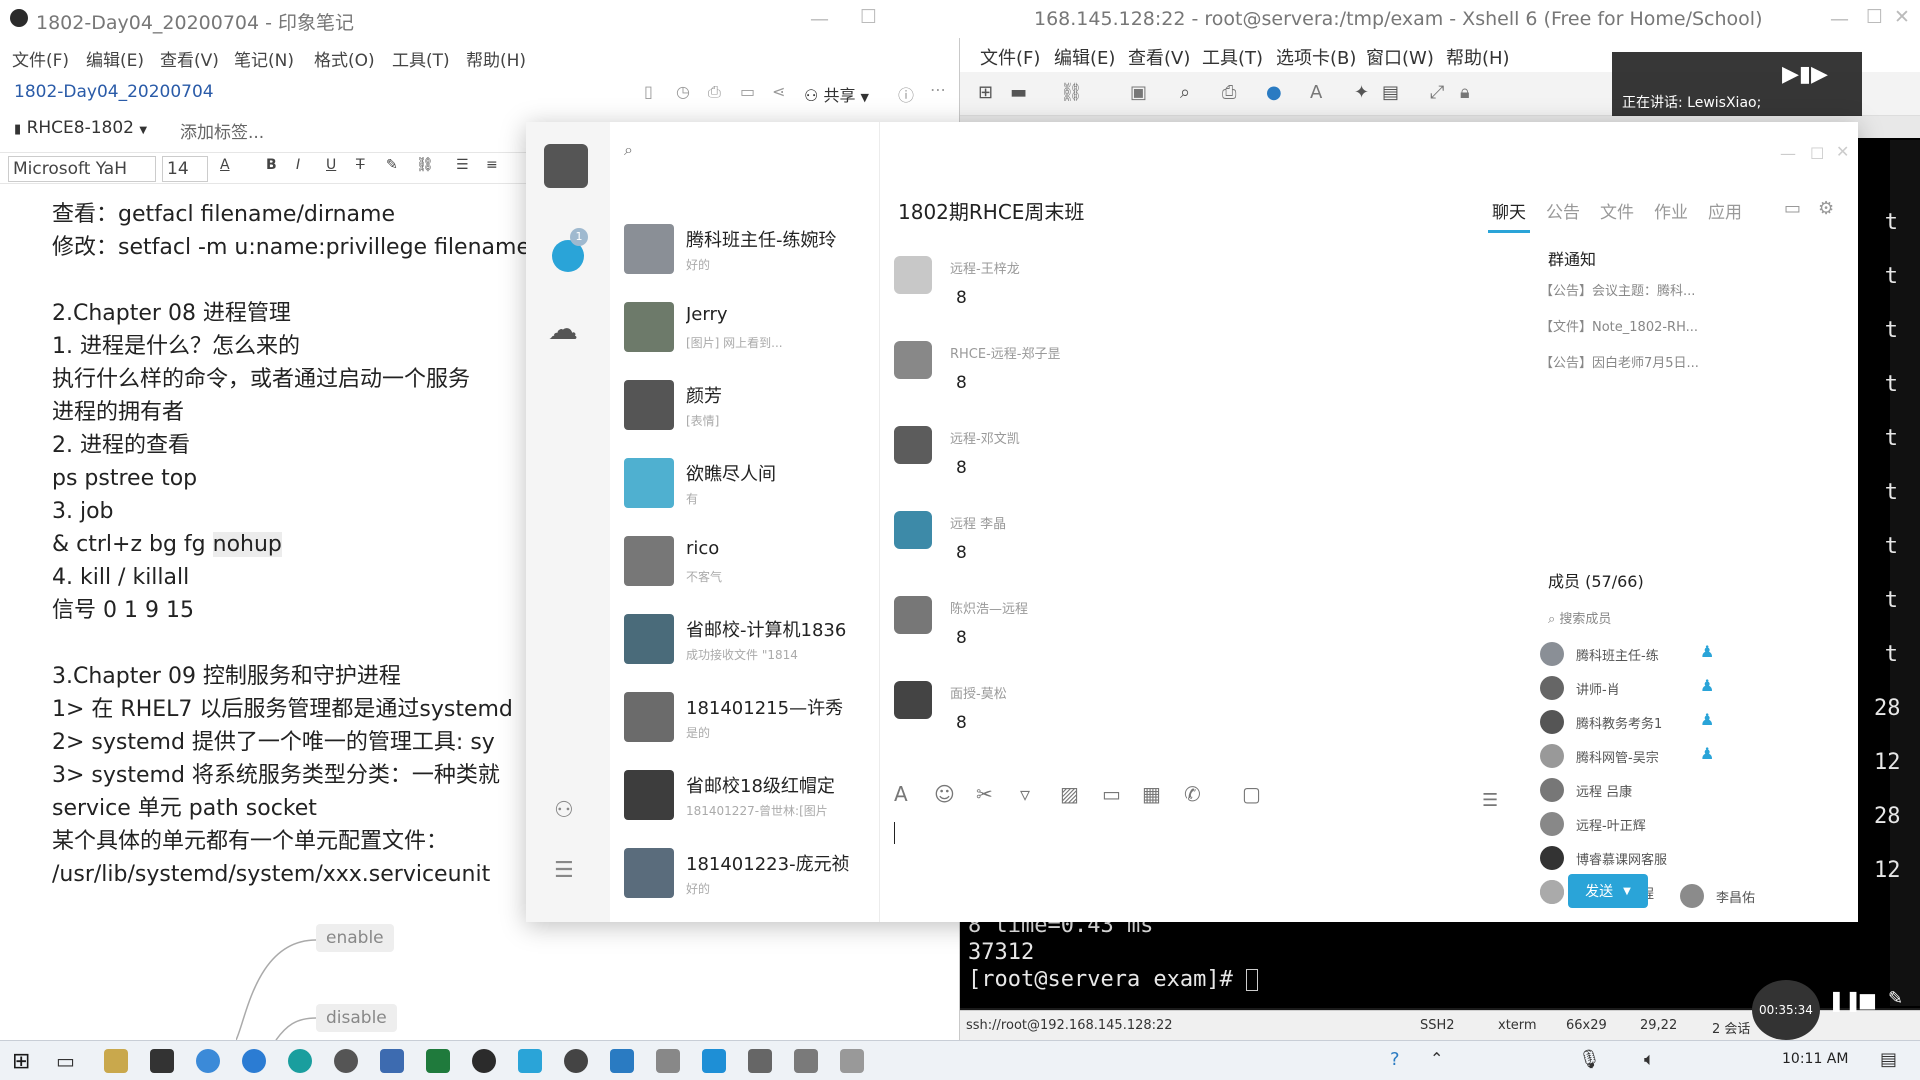 The image size is (1920, 1080). I want to click on chrome-icon, so click(346, 1061).